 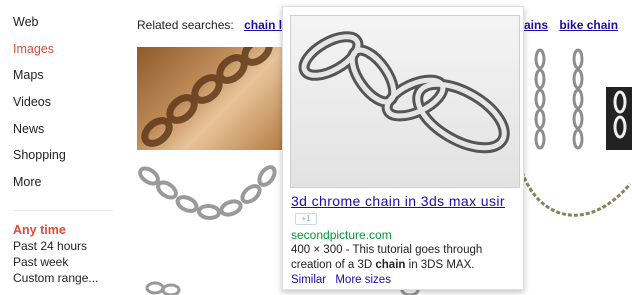 I want to click on nav-divider, so click(x=63, y=210).